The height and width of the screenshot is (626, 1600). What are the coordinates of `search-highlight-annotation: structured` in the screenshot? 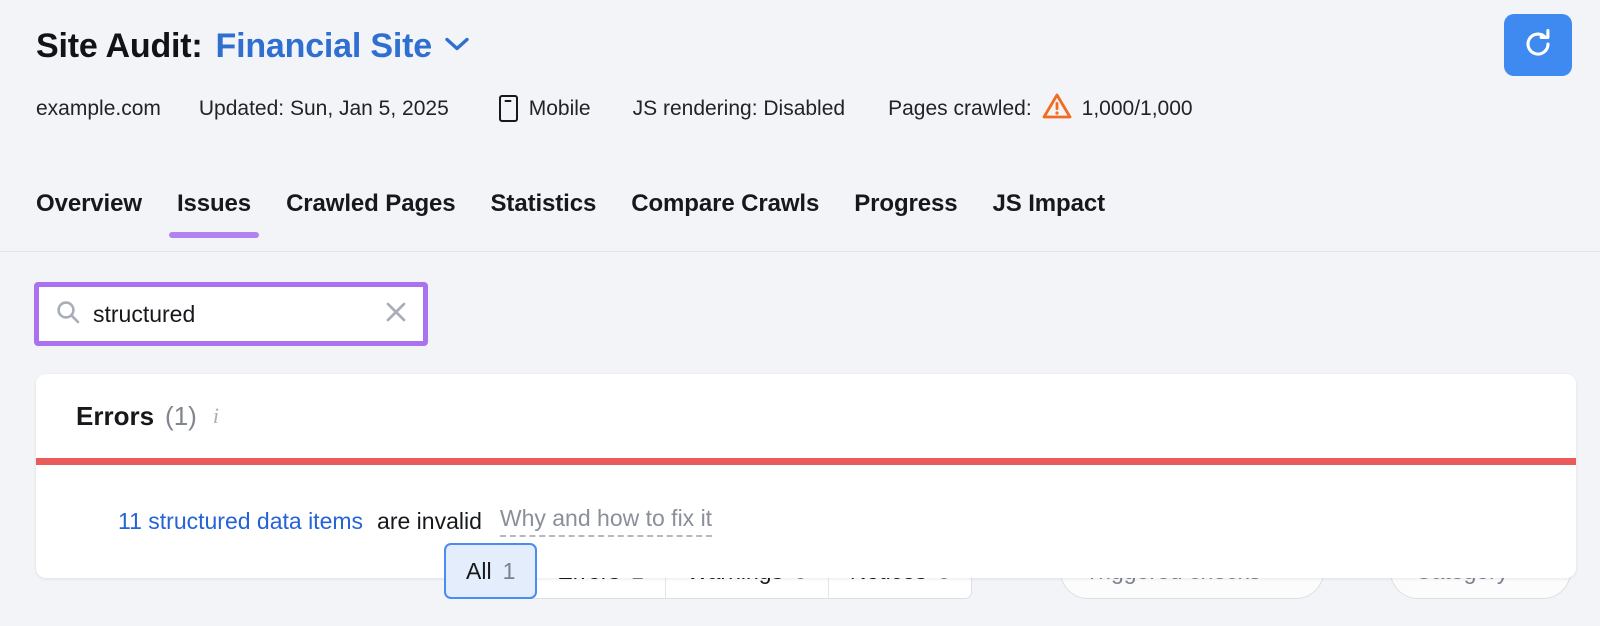 It's located at (231, 314).